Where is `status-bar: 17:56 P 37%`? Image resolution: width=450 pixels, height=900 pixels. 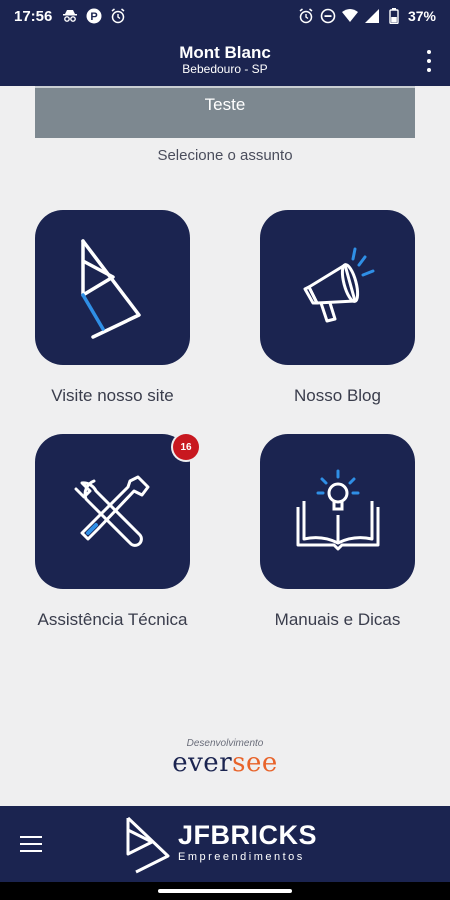
status-bar: 17:56 P 37% is located at coordinates (225, 16).